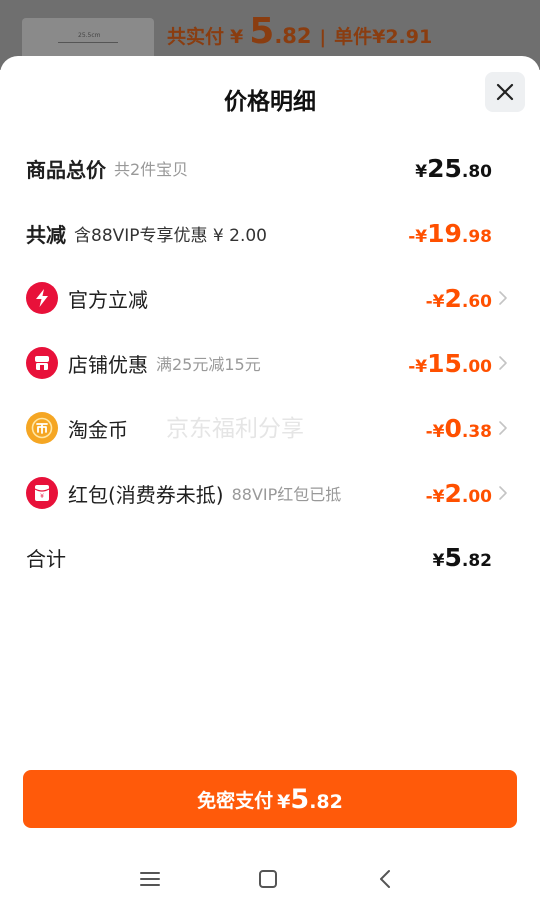 The height and width of the screenshot is (910, 540). I want to click on red-packet-dec: .00, so click(476, 496).